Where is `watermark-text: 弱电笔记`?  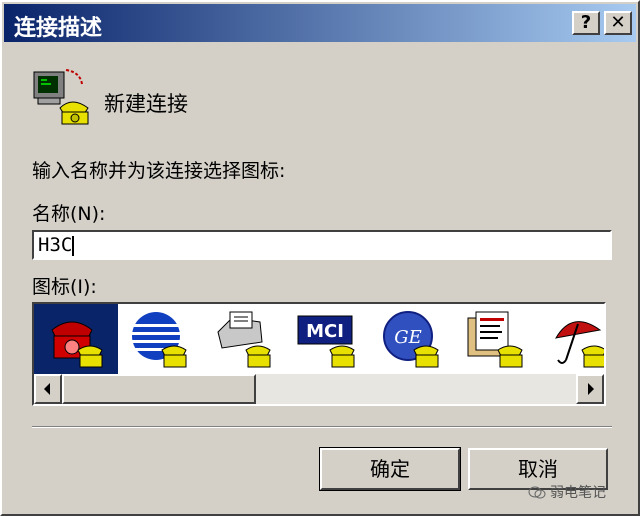
watermark-text: 弱电笔记 is located at coordinates (578, 493).